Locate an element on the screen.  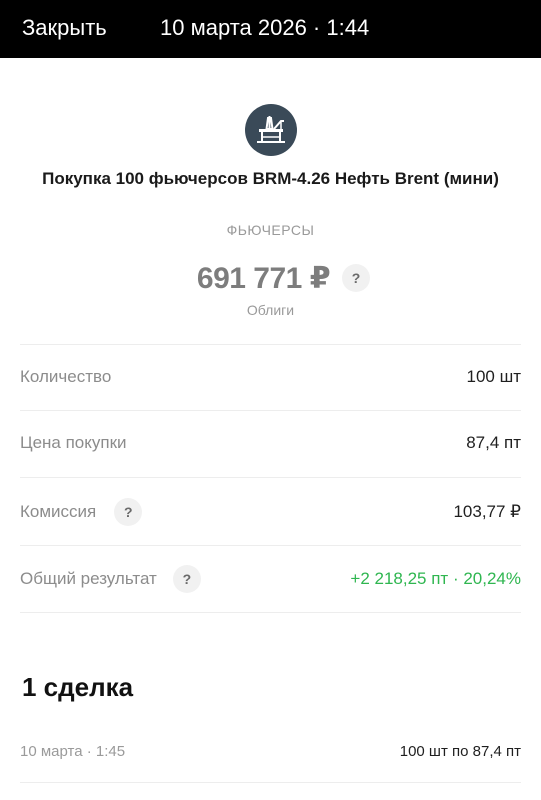
detail-label-with-help: Комиссия ? is located at coordinates (81, 512).